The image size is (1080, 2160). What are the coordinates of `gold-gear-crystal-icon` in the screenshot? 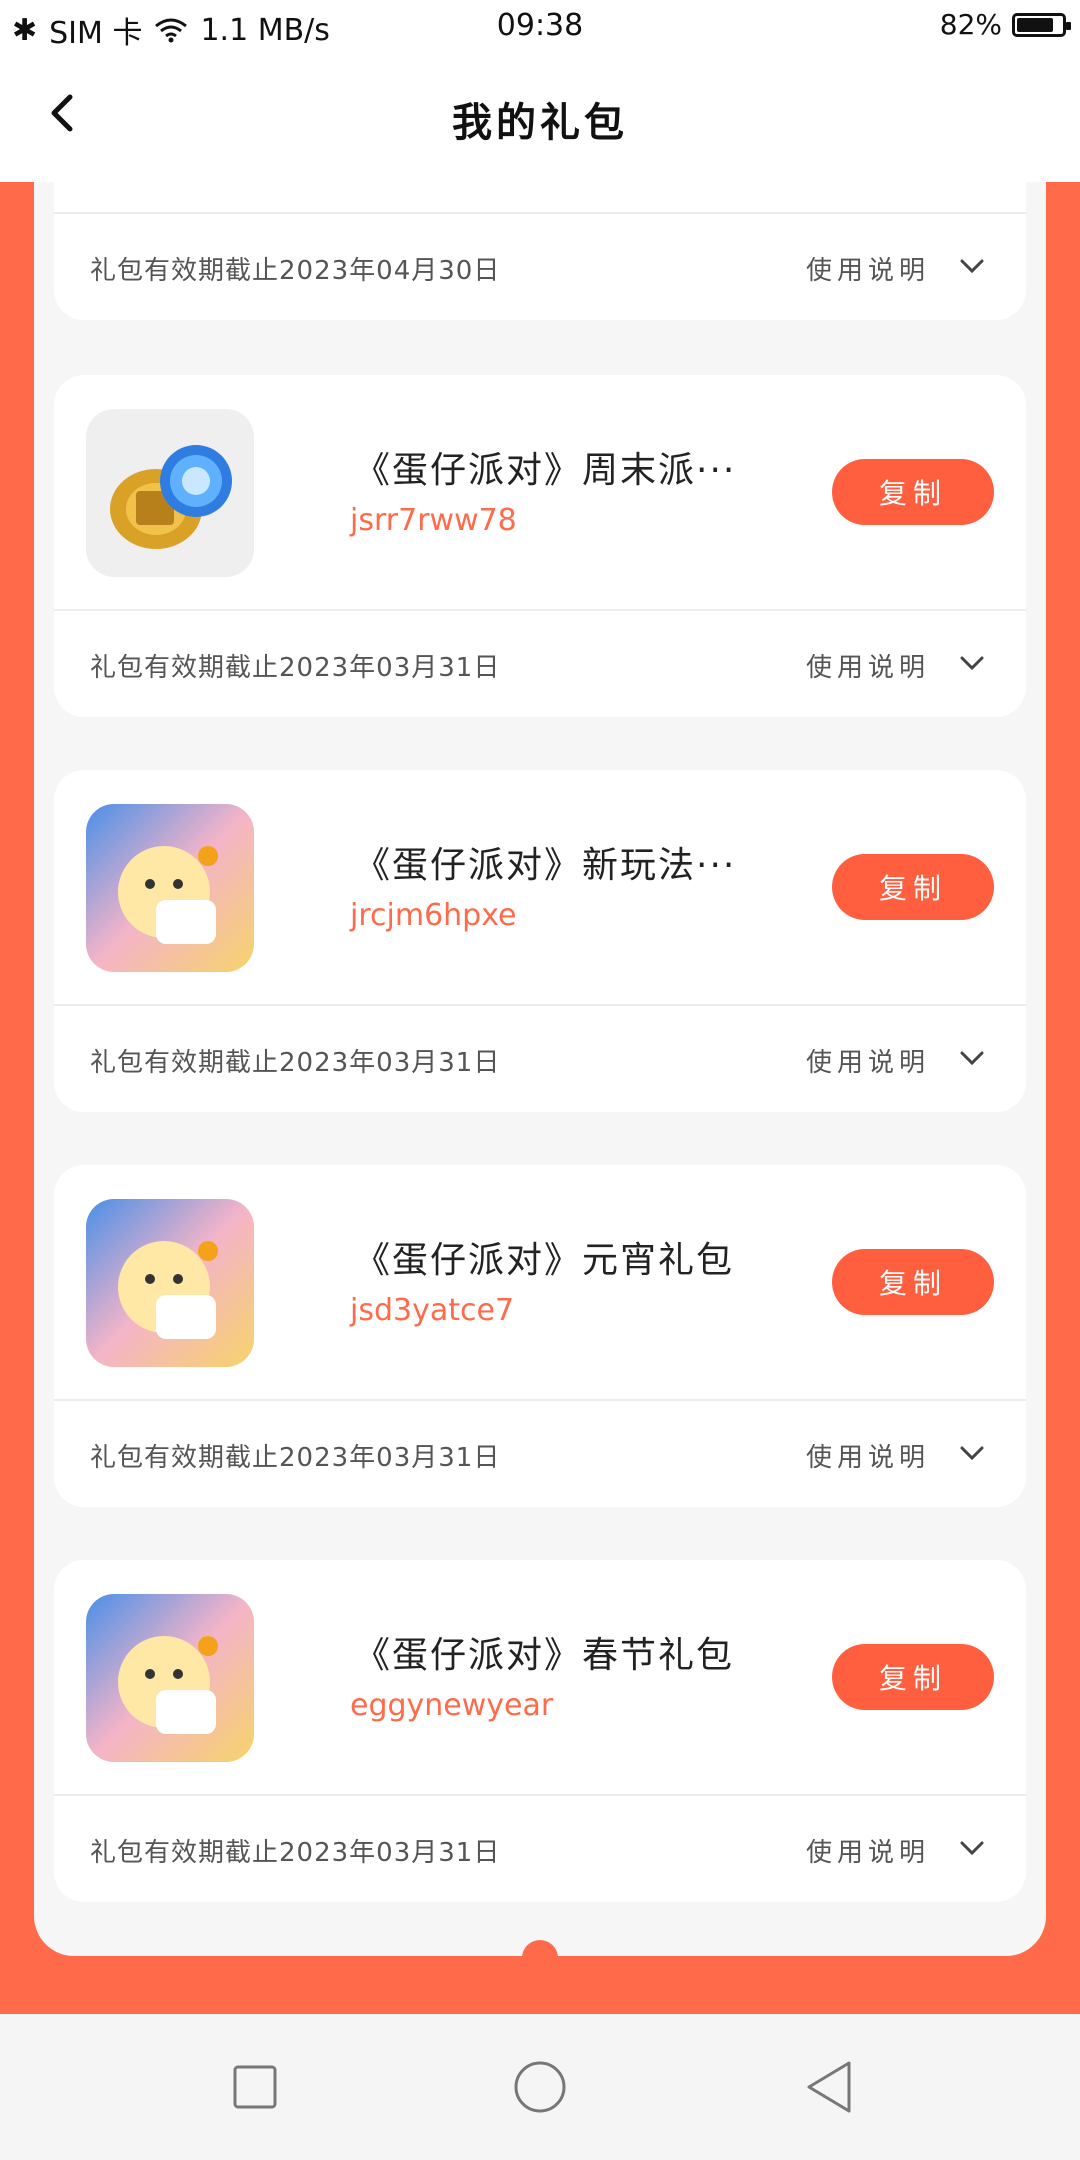 It's located at (170, 493).